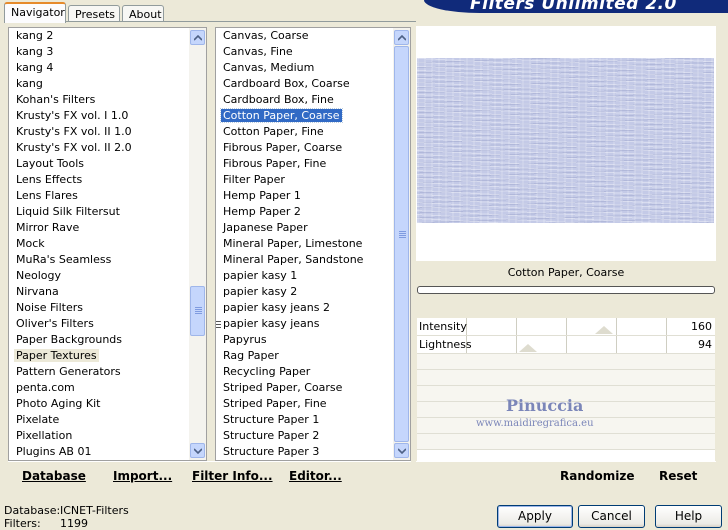 Image resolution: width=728 pixels, height=530 pixels. What do you see at coordinates (528, 348) in the screenshot?
I see `lightness-slider-marker` at bounding box center [528, 348].